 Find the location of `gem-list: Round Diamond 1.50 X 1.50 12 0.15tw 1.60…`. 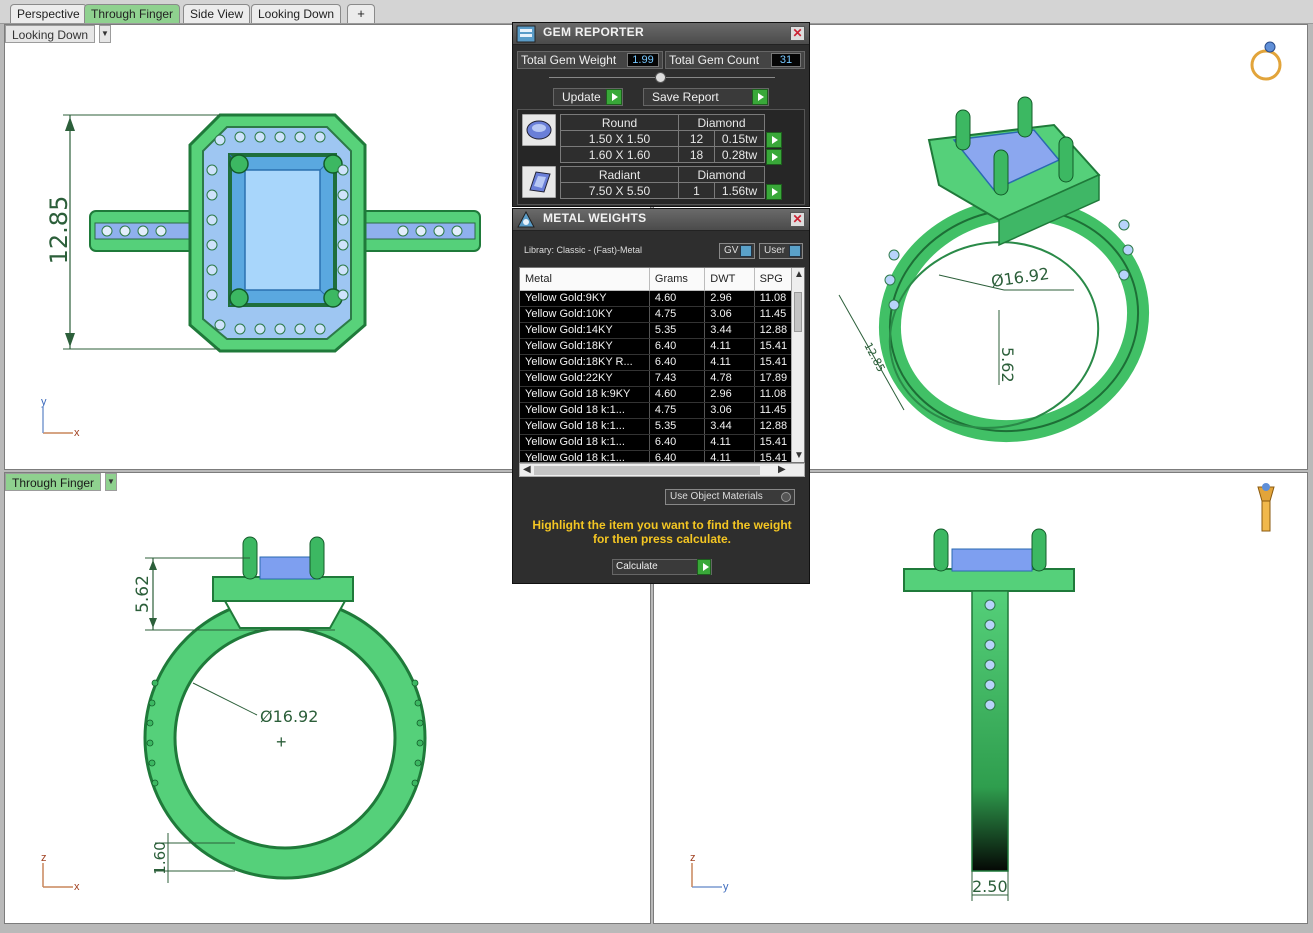

gem-list: Round Diamond 1.50 X 1.50 12 0.15tw 1.60… is located at coordinates (661, 157).